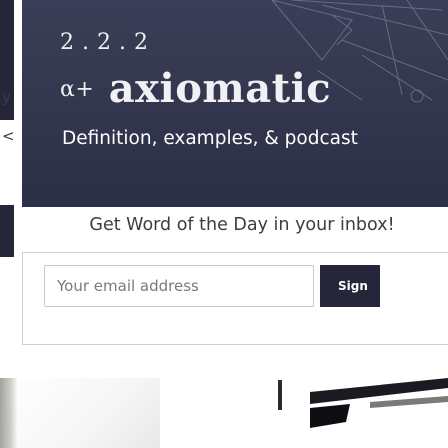 This screenshot has height=448, width=448. Describe the element at coordinates (9, 413) in the screenshot. I see `thumbnail-image-edge` at that location.